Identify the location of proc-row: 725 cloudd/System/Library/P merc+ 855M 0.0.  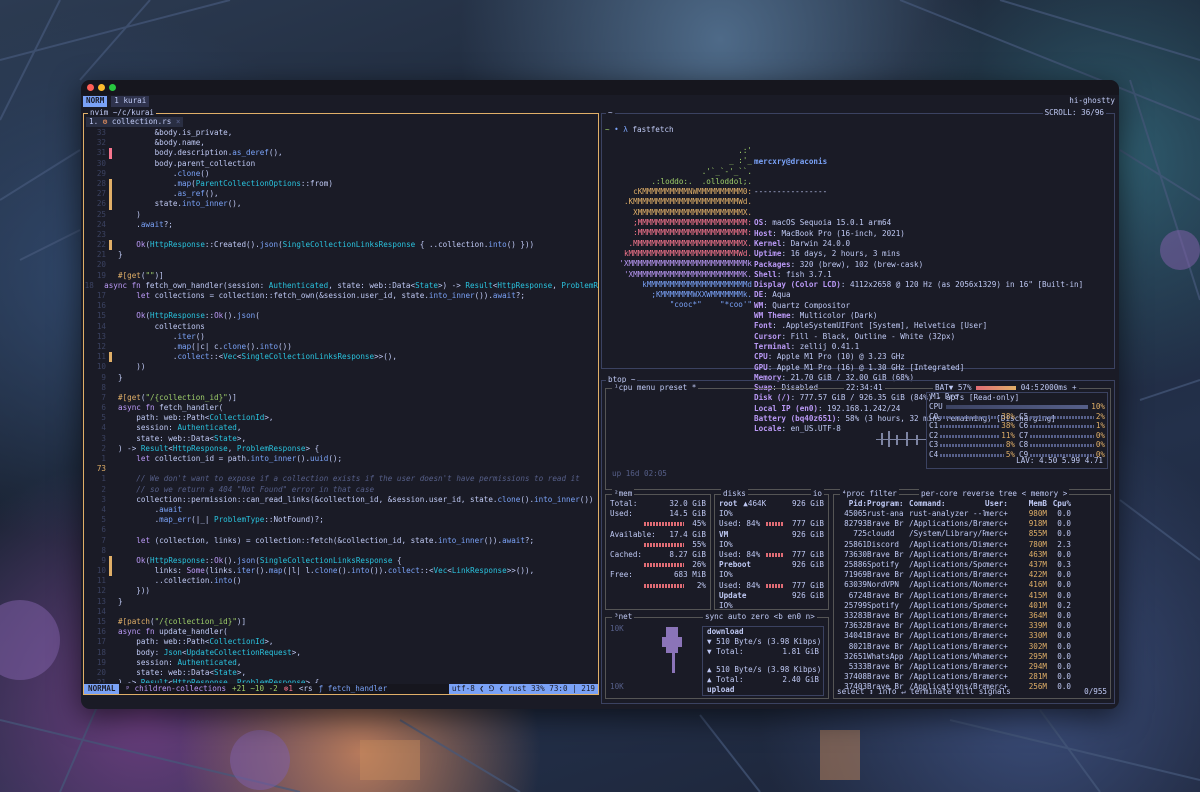
(972, 534).